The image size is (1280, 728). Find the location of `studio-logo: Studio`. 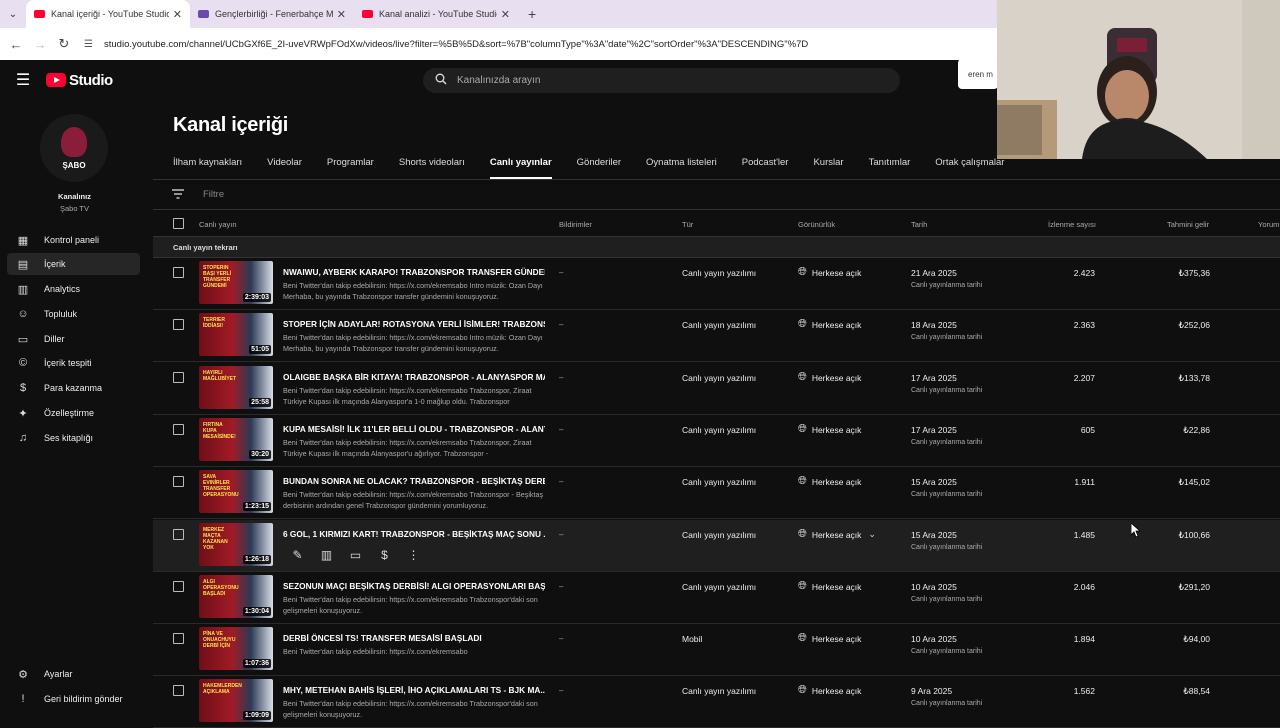

studio-logo: Studio is located at coordinates (79, 80).